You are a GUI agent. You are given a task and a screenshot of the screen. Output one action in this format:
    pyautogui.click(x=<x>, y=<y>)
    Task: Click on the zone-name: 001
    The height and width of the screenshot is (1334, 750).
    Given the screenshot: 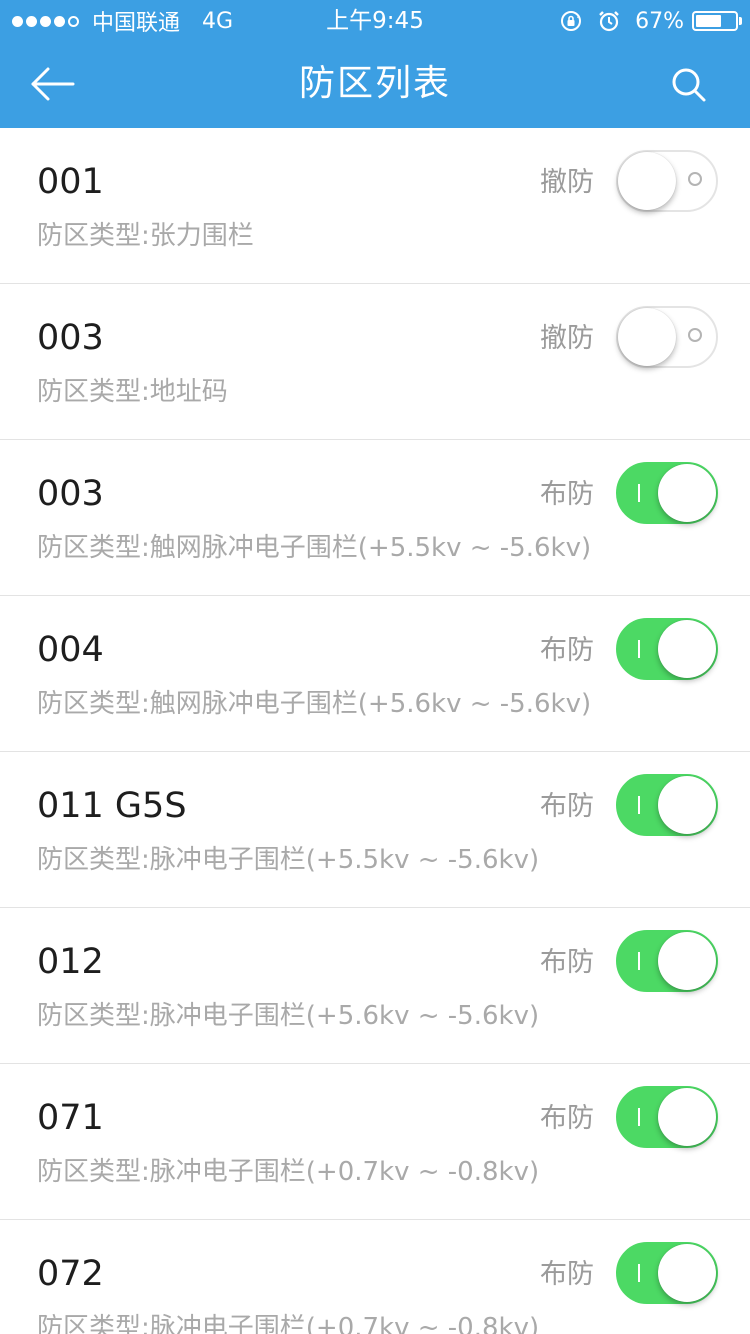 What is the action you would take?
    pyautogui.click(x=70, y=182)
    